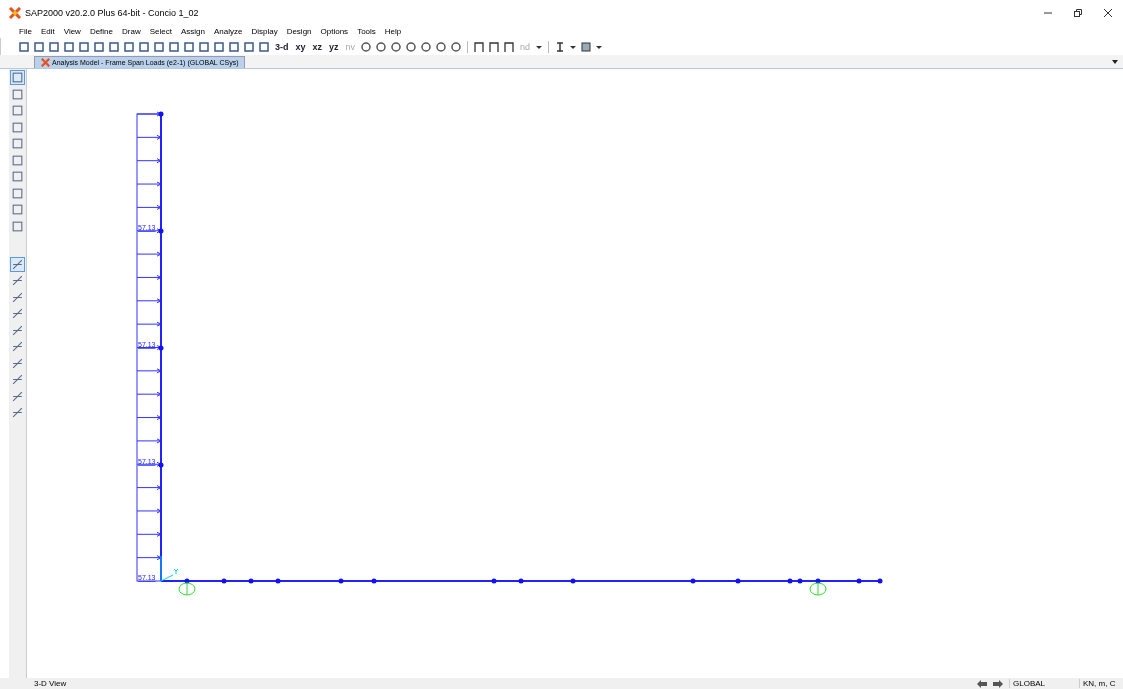  I want to click on menu-item: Select, so click(160, 31).